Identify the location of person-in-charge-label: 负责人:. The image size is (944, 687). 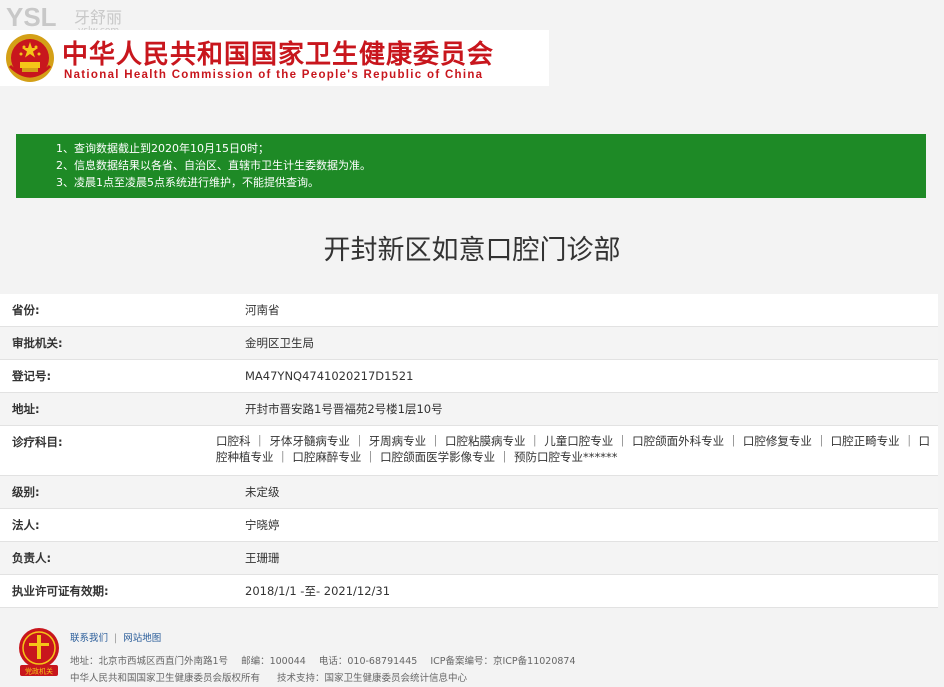
(32, 558).